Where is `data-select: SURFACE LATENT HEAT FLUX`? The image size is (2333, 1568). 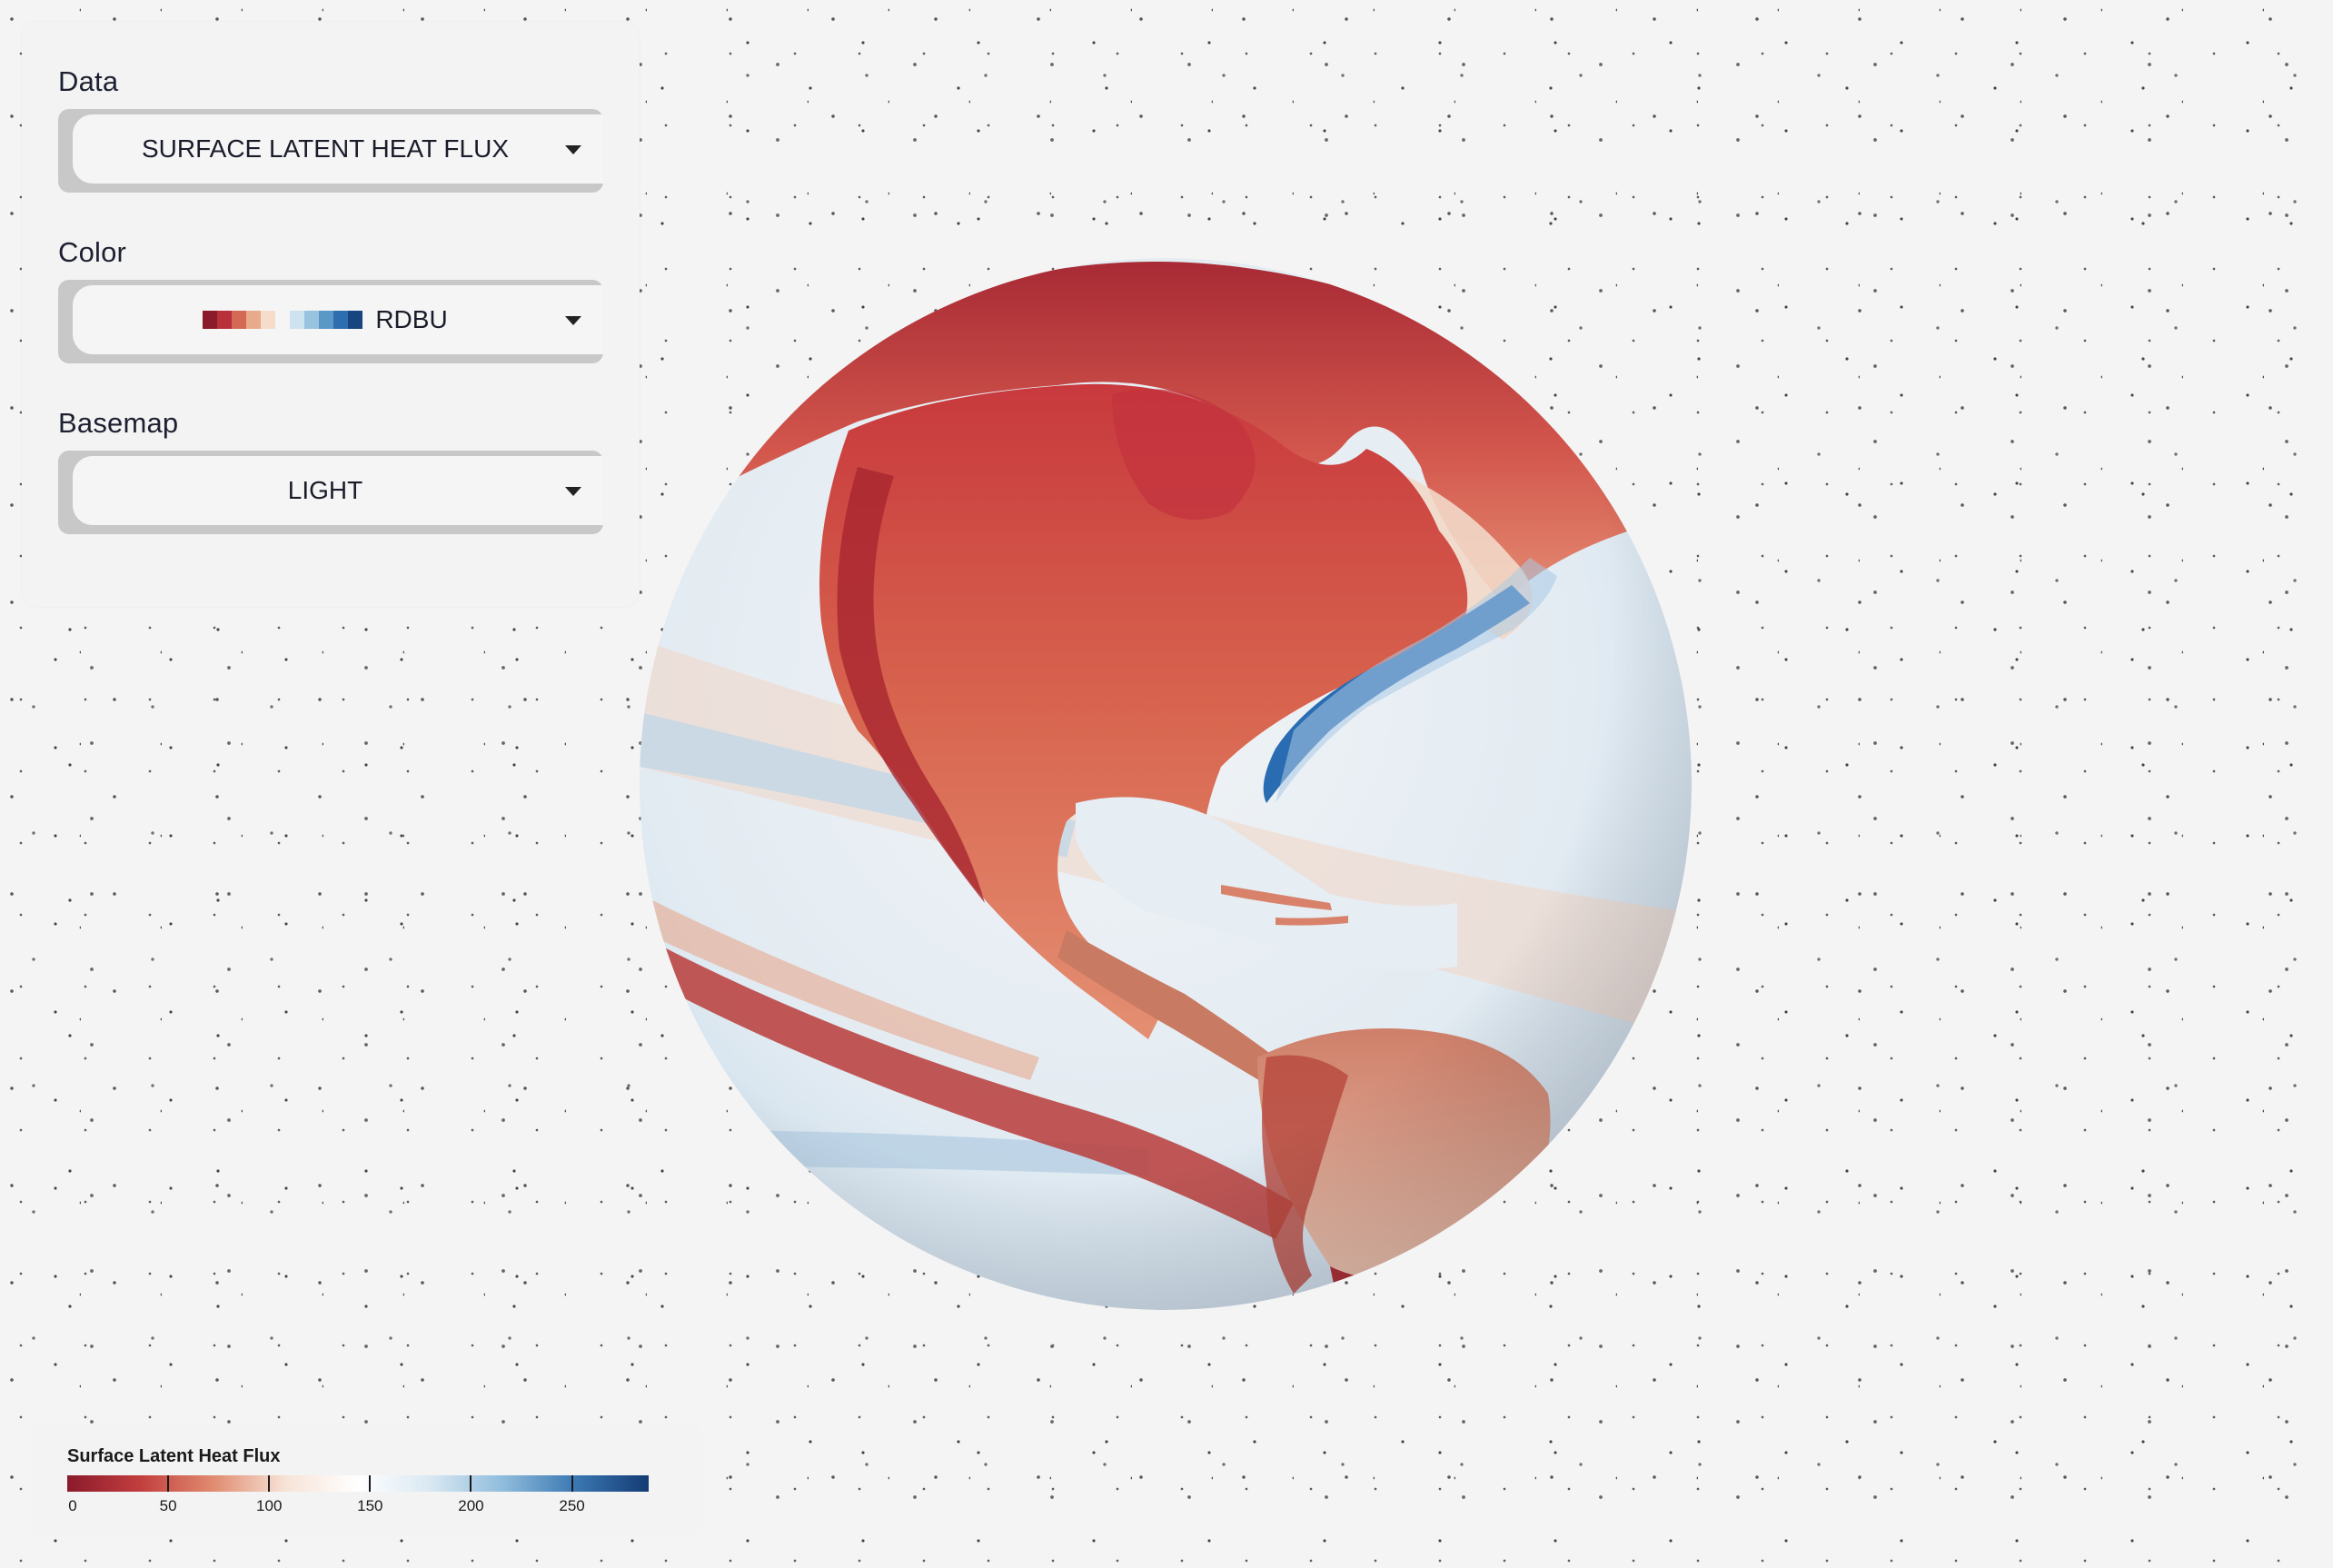 data-select: SURFACE LATENT HEAT FLUX is located at coordinates (330, 151).